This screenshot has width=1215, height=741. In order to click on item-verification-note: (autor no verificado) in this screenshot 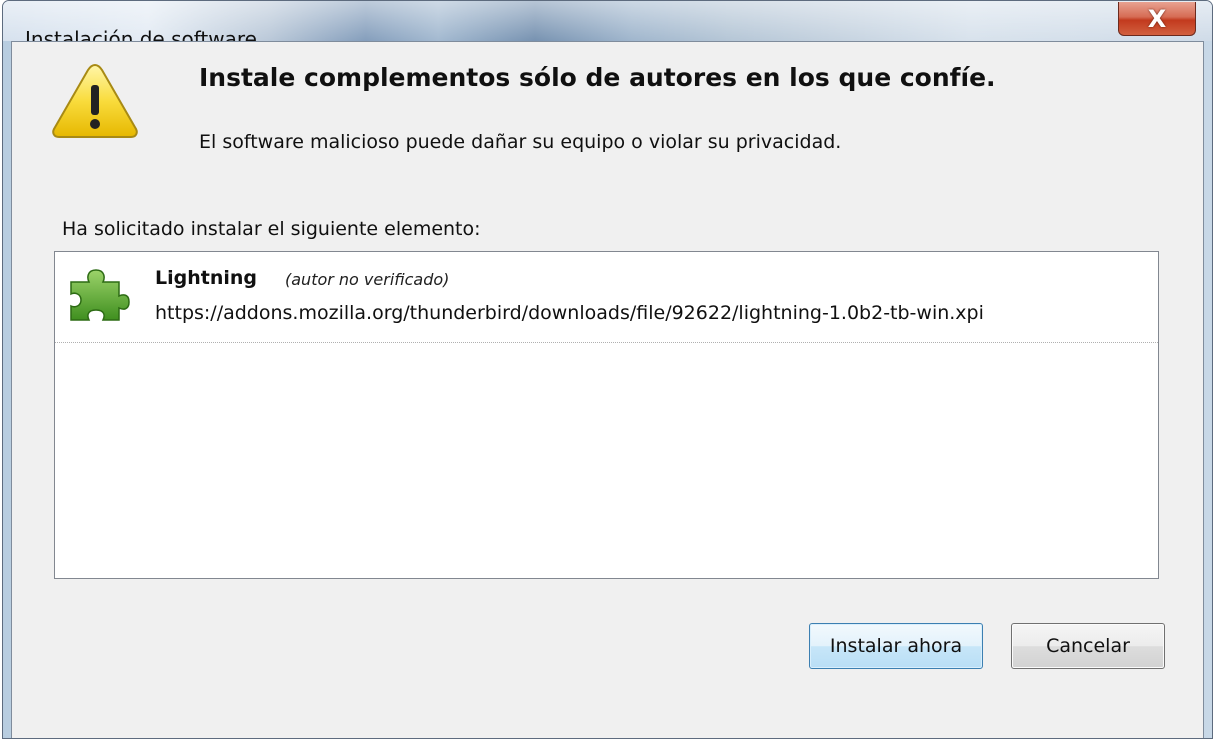, I will do `click(367, 279)`.